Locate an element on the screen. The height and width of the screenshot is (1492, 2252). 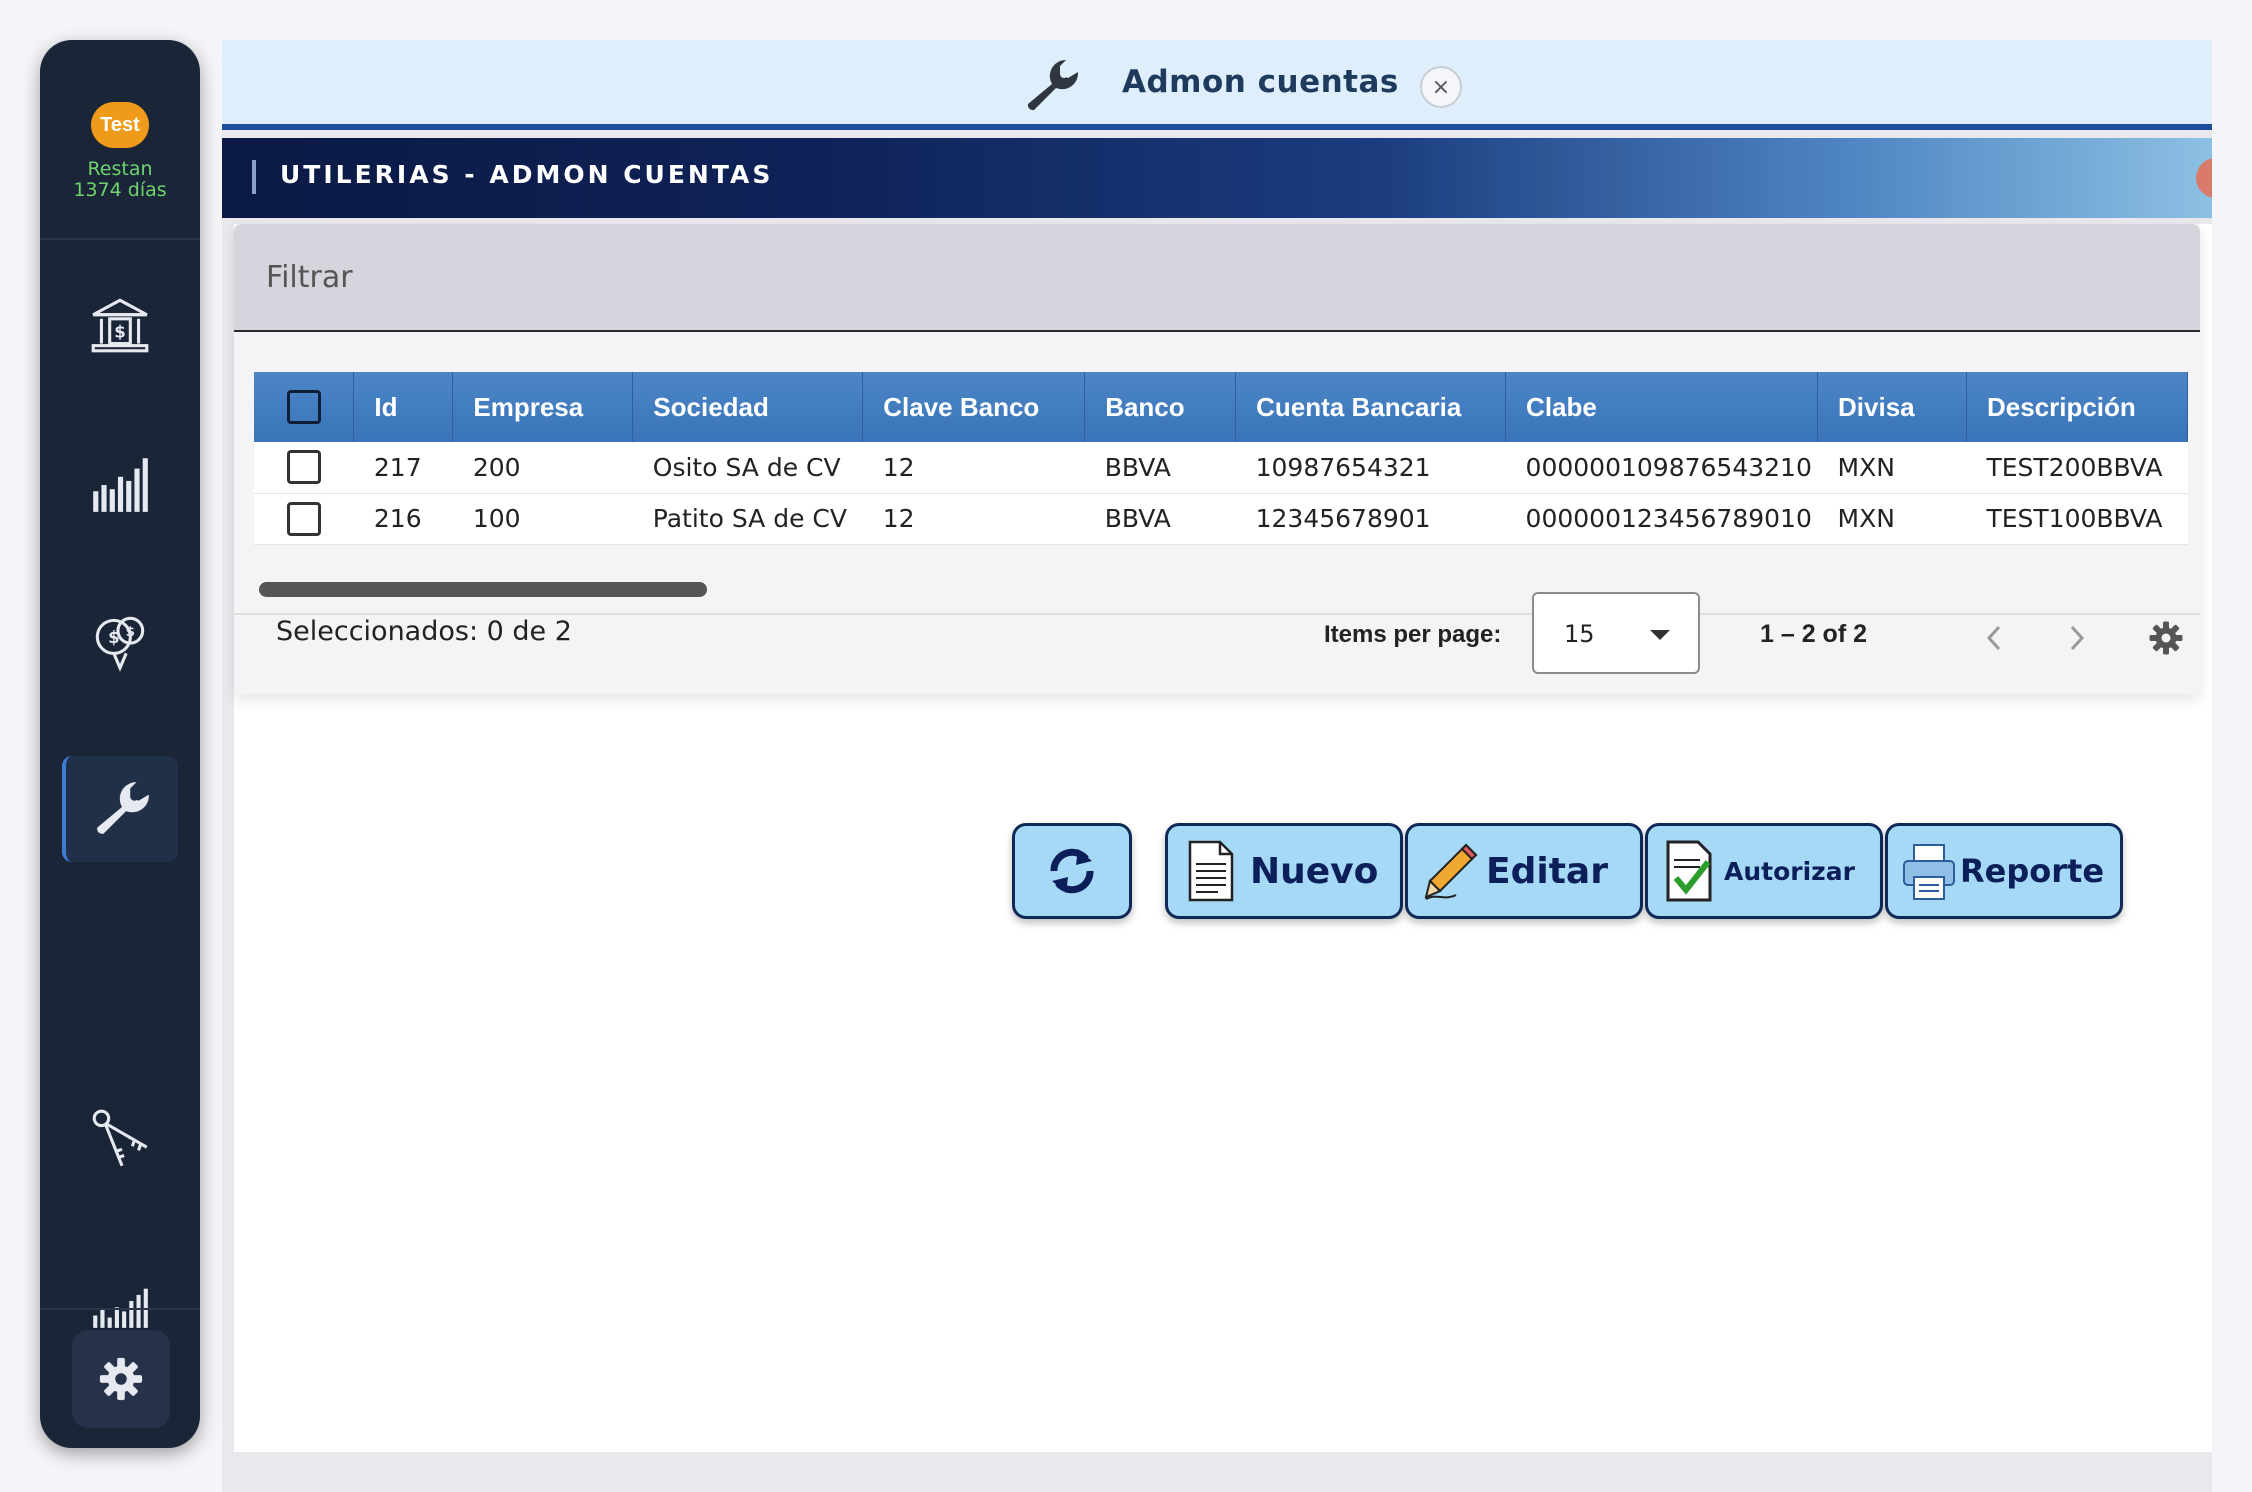
column-header: Clabe is located at coordinates (1662, 407).